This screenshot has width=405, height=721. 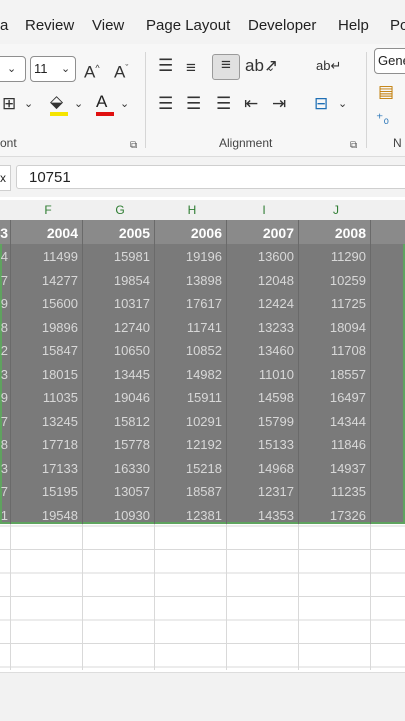 I want to click on table-cell: 15133, so click(x=264, y=444).